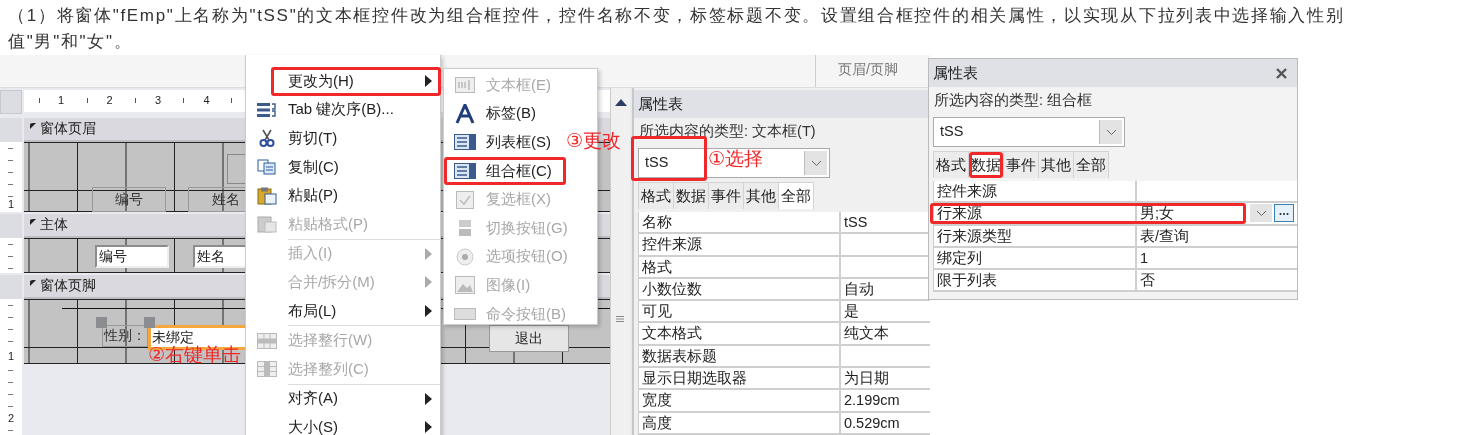 Image resolution: width=1464 pixels, height=435 pixels. I want to click on clipboard-icon, so click(267, 195).